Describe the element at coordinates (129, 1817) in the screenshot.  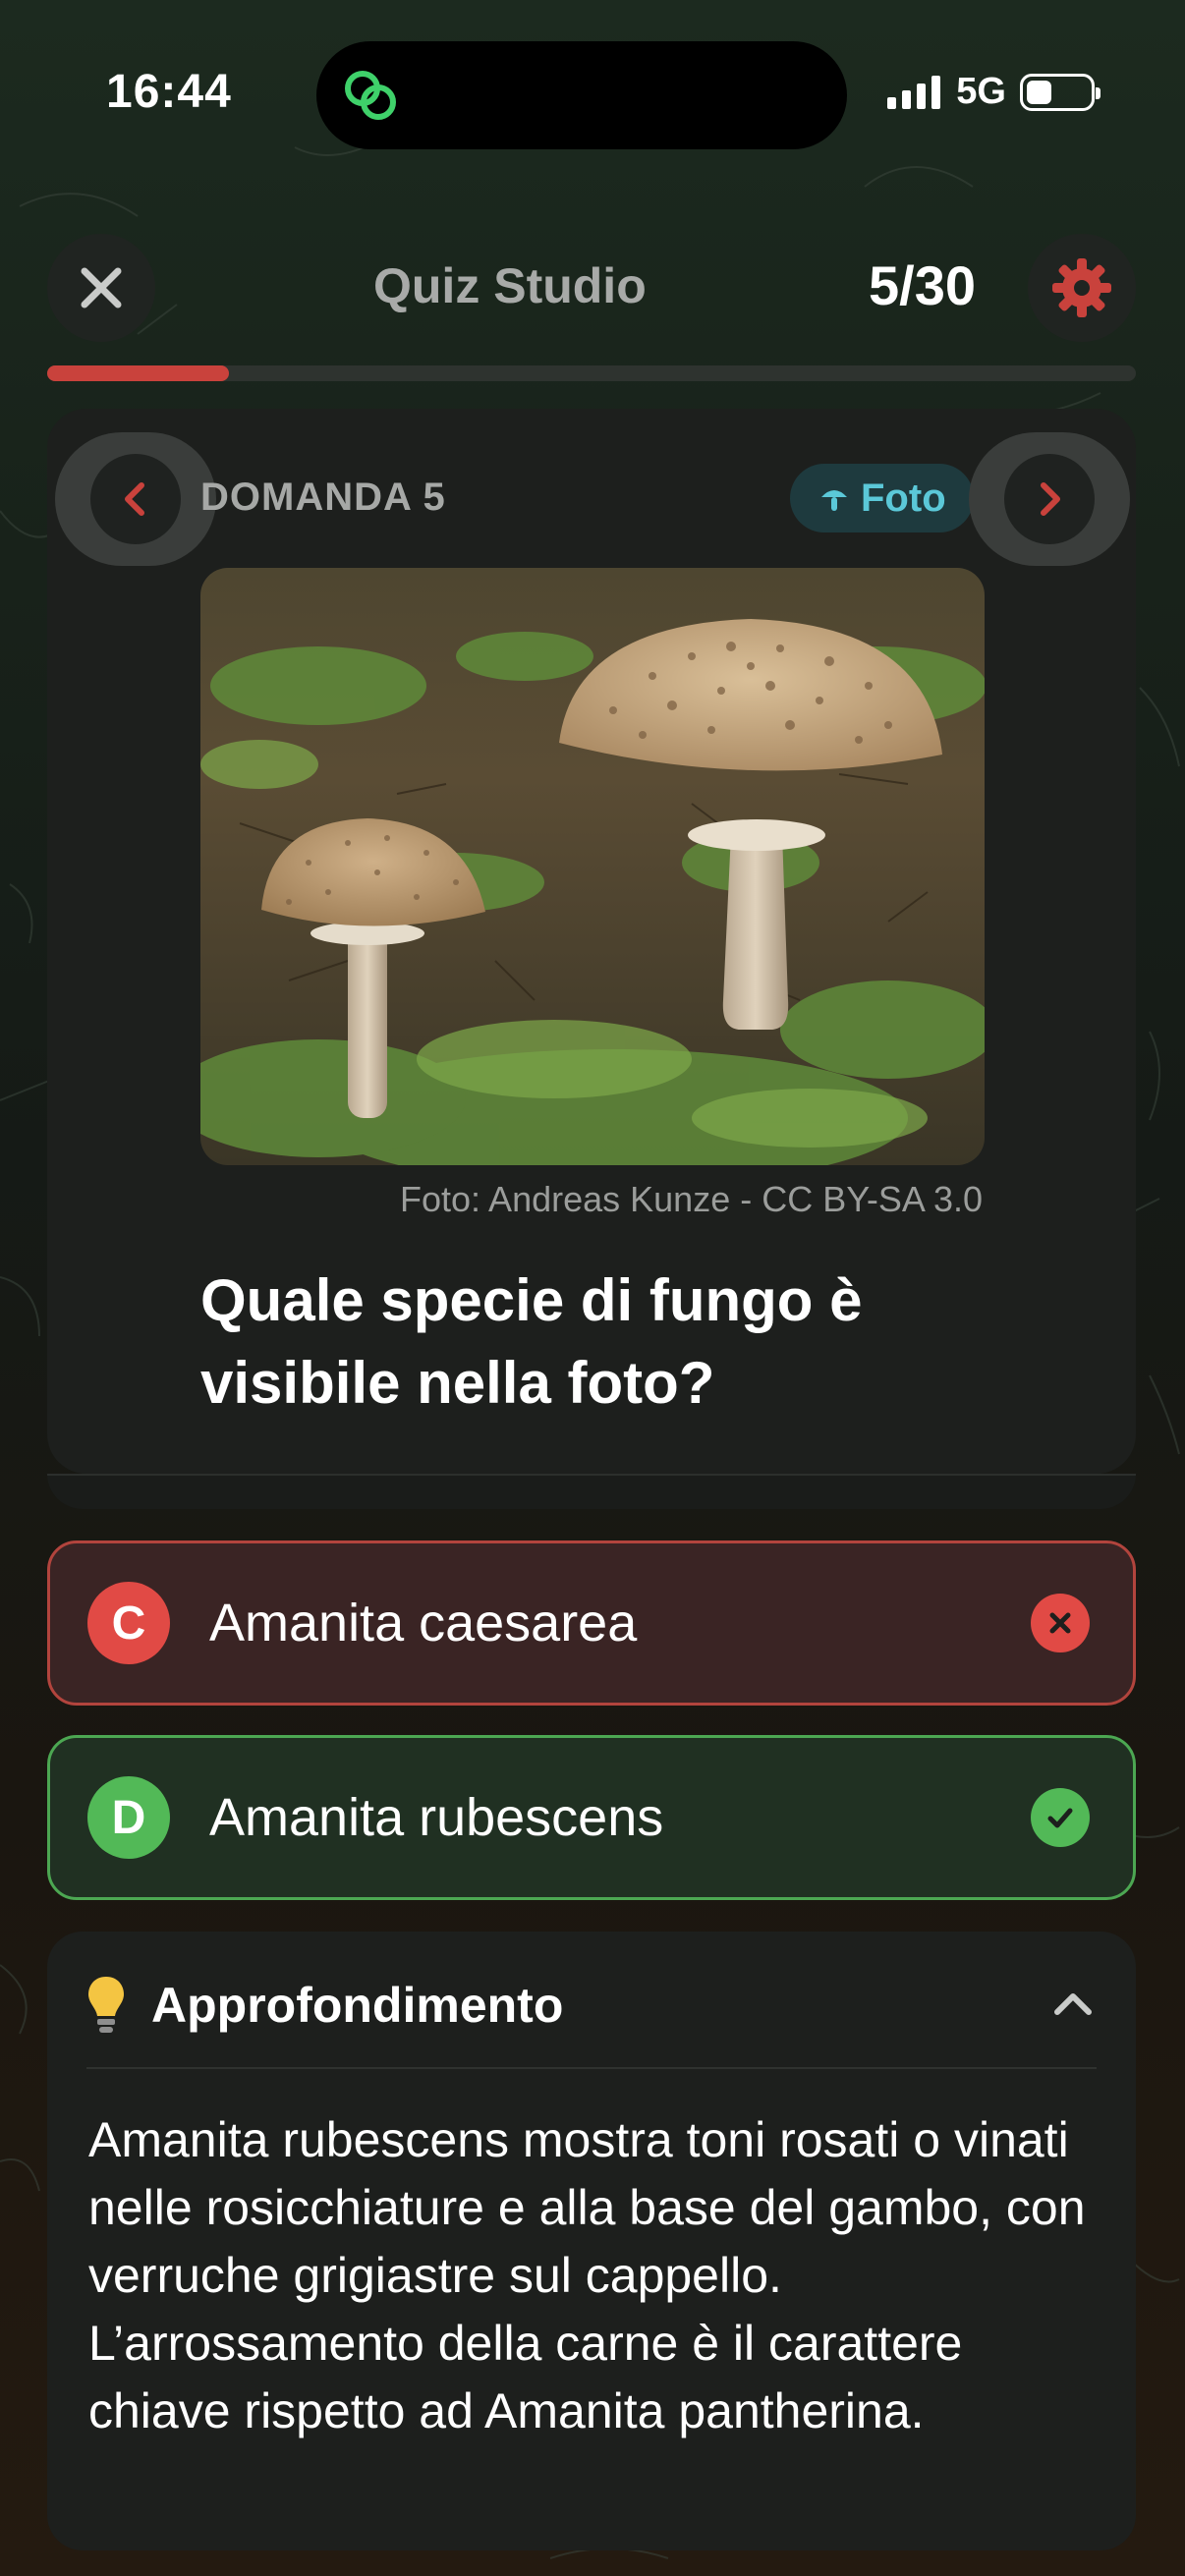
I see `answer-letter-badge: D` at that location.